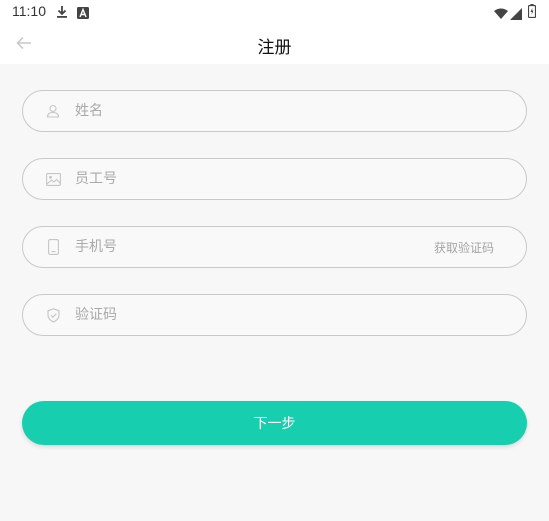 This screenshot has height=521, width=549. I want to click on signal-icon, so click(516, 14).